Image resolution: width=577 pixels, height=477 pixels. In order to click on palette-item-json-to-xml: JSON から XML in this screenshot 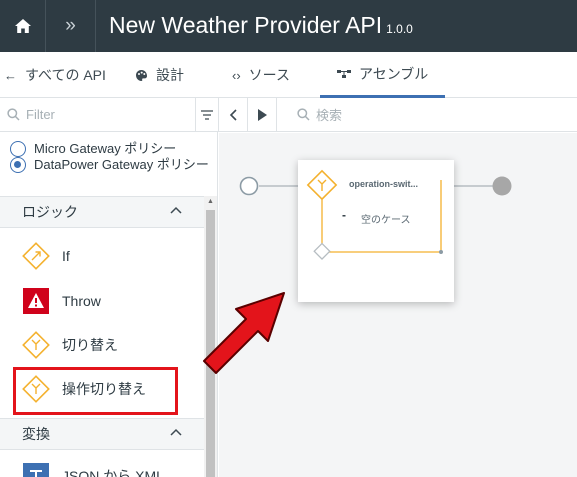, I will do `click(93, 469)`.